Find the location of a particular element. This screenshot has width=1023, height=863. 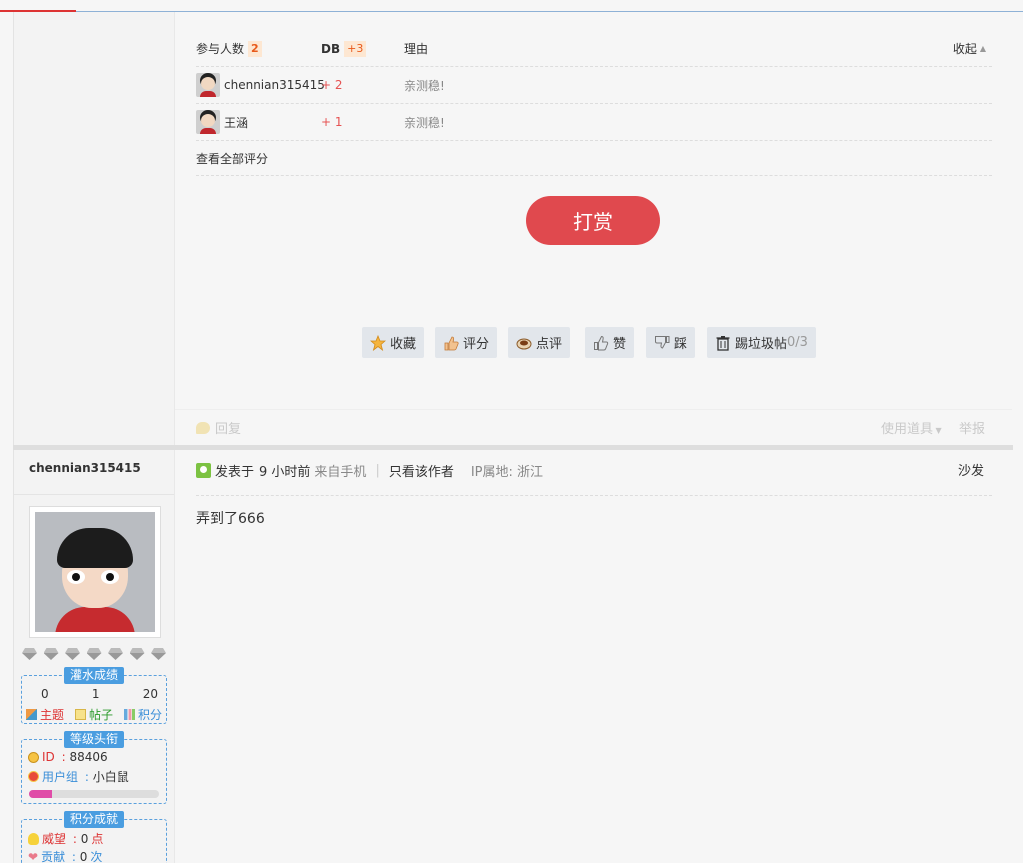

collapse-button: 收起 ▲ is located at coordinates (969, 48).